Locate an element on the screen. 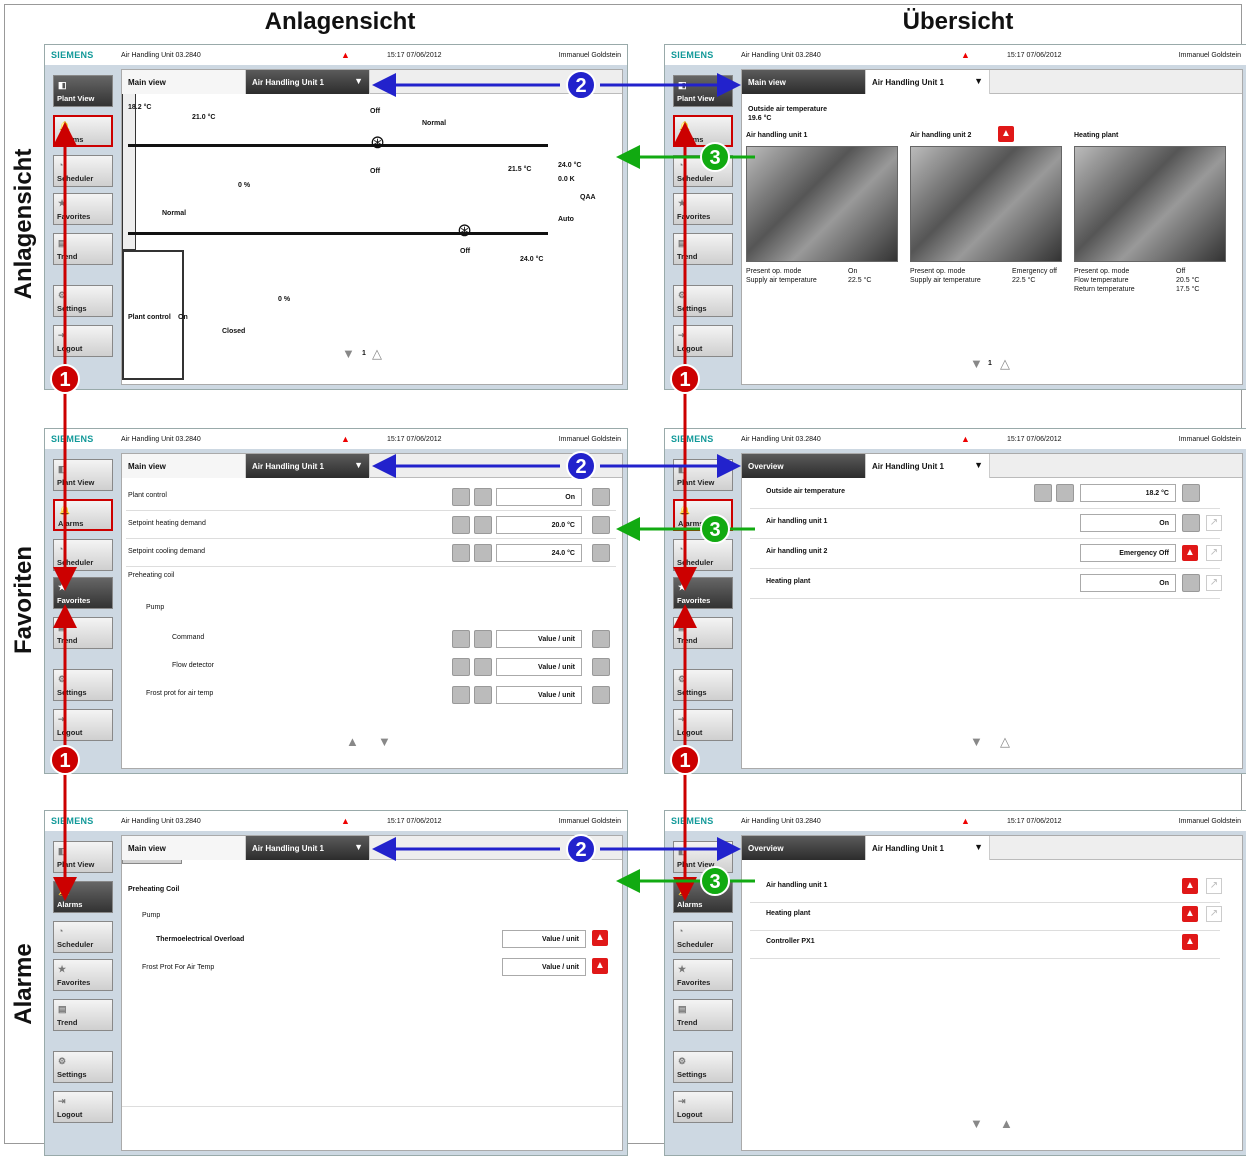 Image resolution: width=1246 pixels, height=1156 pixels. badge-3-row2: 3 is located at coordinates (715, 529).